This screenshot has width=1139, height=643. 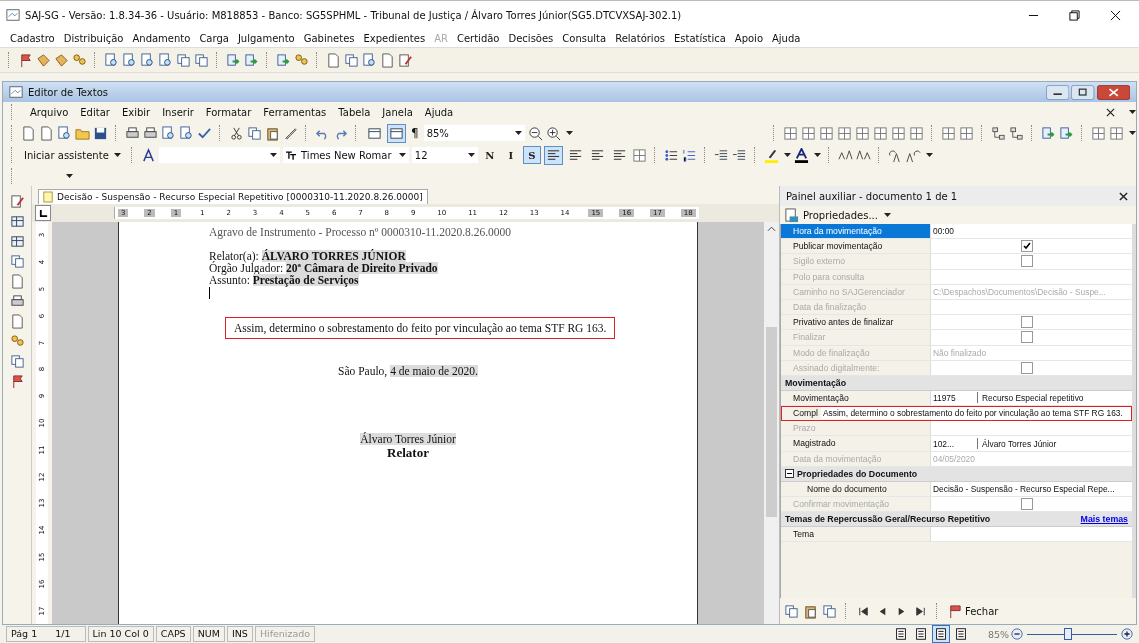 I want to click on bullet-list-icon, so click(x=671, y=155).